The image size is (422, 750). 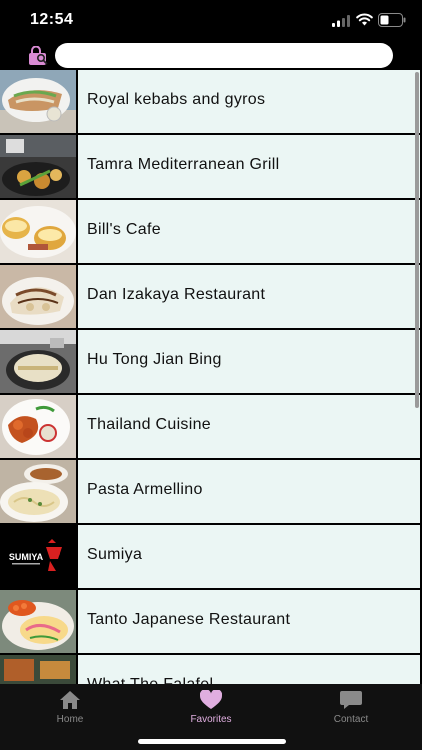 I want to click on list-item: Dan Izakaya Restaurant, so click(x=211, y=296).